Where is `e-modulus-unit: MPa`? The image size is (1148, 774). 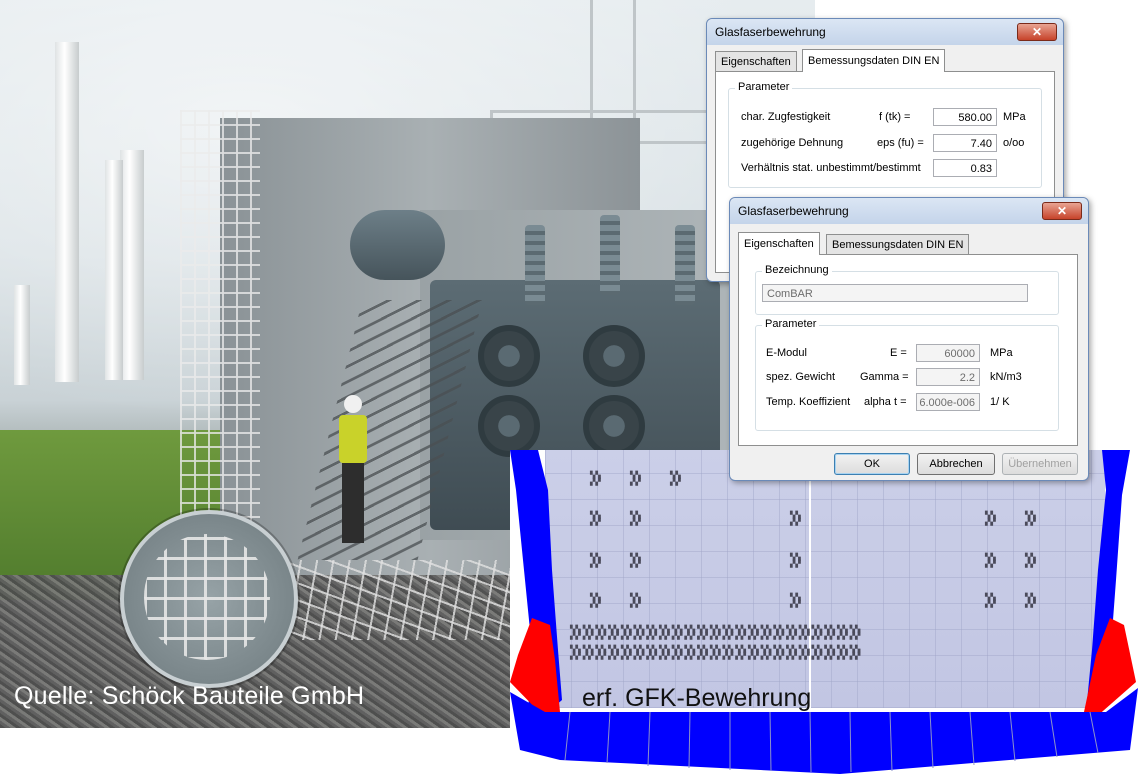
e-modulus-unit: MPa is located at coordinates (1001, 353).